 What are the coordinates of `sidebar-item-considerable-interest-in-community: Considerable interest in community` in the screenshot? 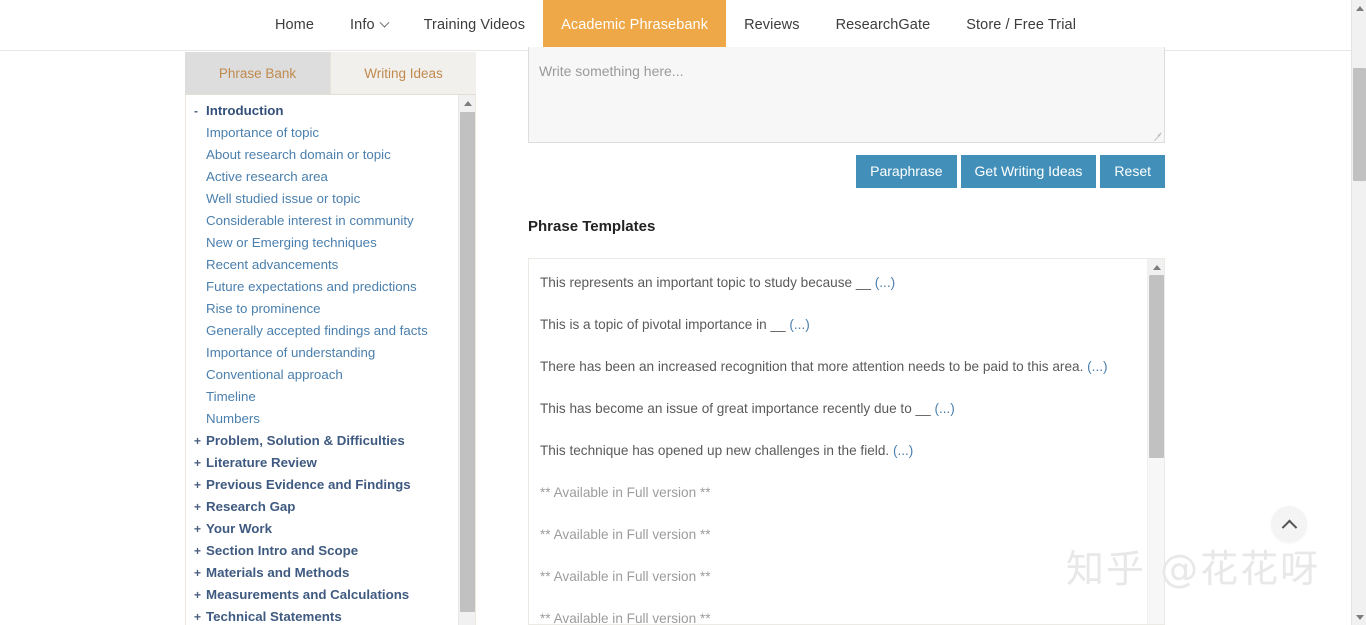 It's located at (330, 224).